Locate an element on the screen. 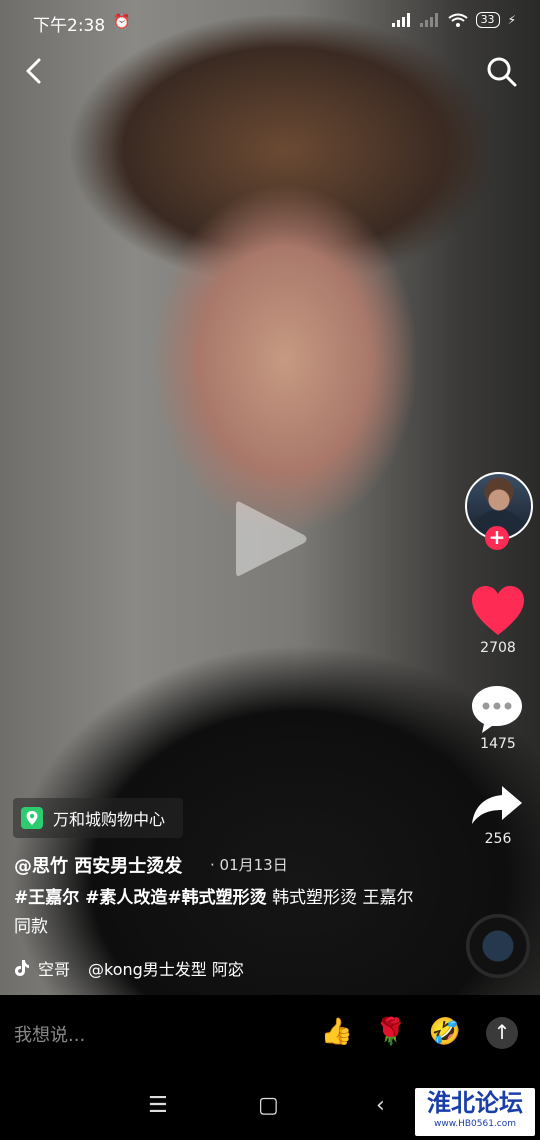 Image resolution: width=540 pixels, height=1140 pixels. location-label: 万和城购物中心 is located at coordinates (109, 819).